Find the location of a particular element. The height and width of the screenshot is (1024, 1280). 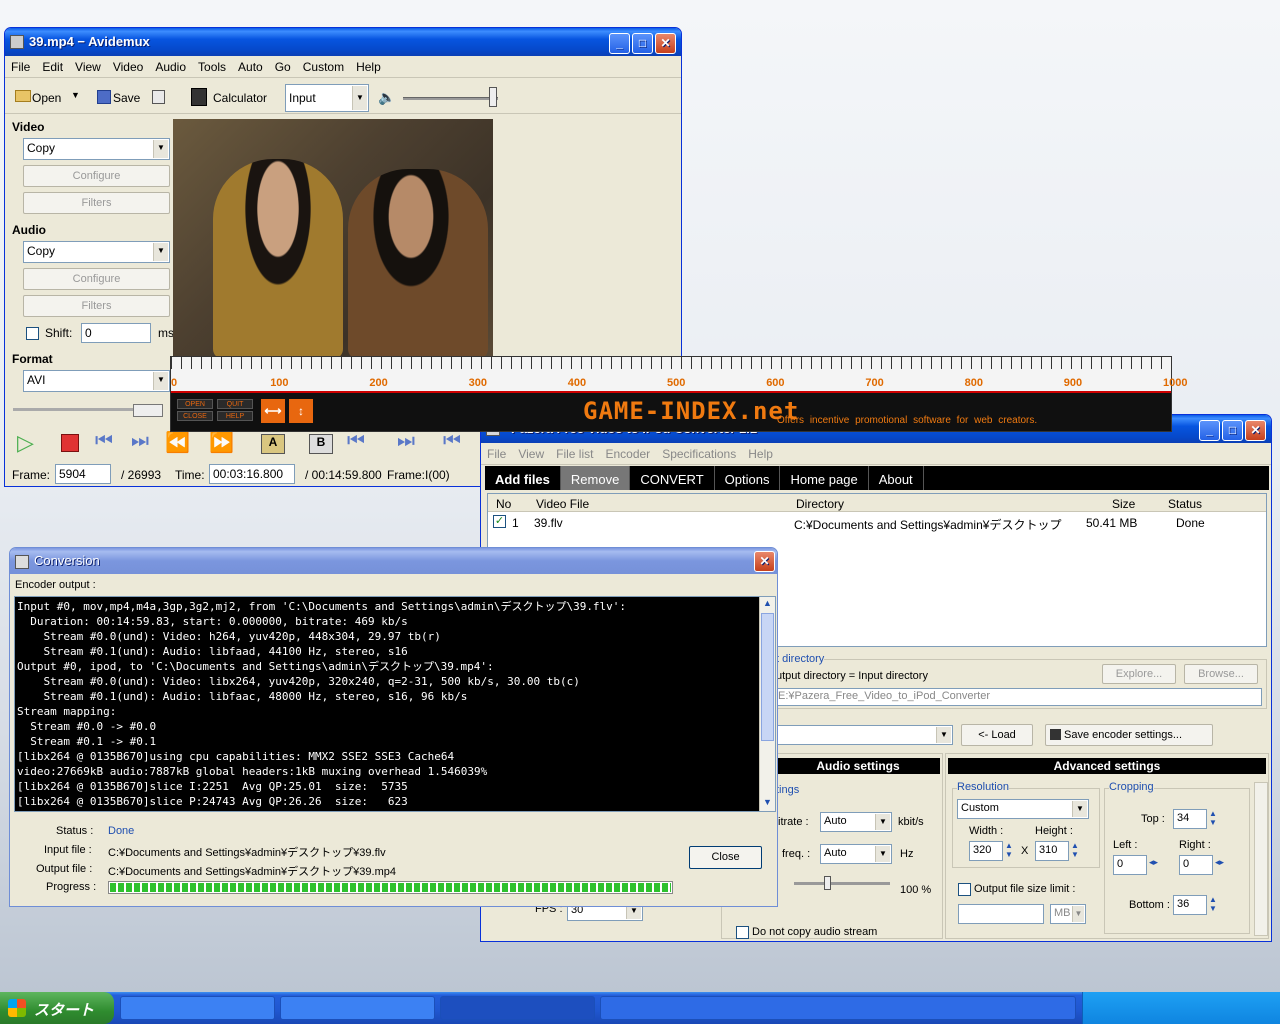

output-directory-option: utput directory = Input directory is located at coordinates (852, 676).